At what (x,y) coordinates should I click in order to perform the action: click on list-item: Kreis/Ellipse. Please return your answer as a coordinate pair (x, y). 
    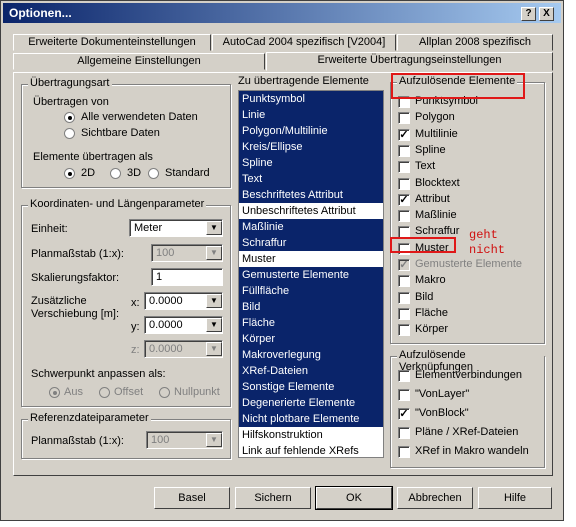
    Looking at the image, I should click on (311, 147).